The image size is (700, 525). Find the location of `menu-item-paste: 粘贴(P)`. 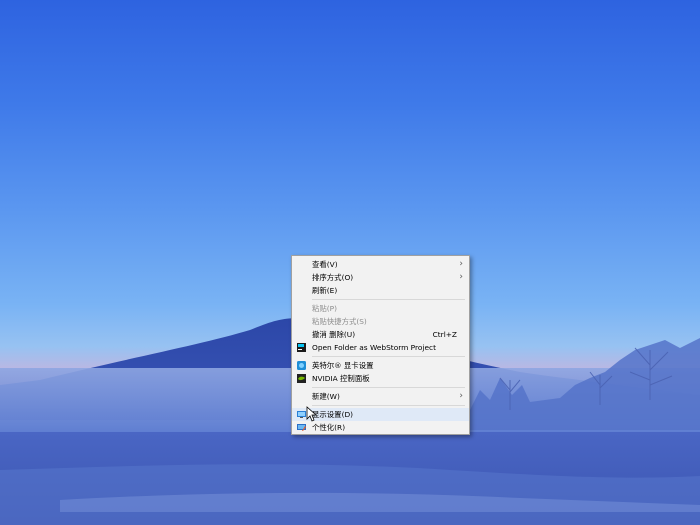

menu-item-paste: 粘贴(P) is located at coordinates (380, 308).